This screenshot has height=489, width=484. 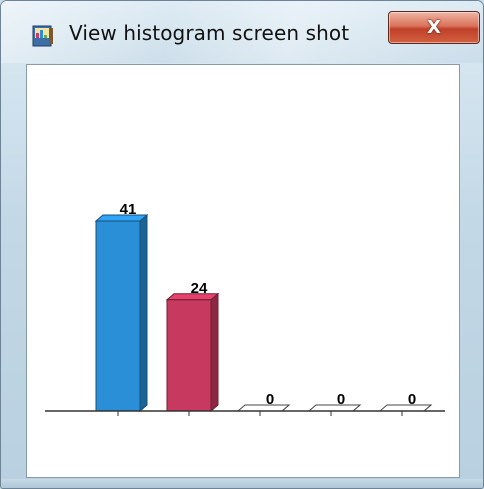 I want to click on bar-value-label: 24, so click(x=199, y=288).